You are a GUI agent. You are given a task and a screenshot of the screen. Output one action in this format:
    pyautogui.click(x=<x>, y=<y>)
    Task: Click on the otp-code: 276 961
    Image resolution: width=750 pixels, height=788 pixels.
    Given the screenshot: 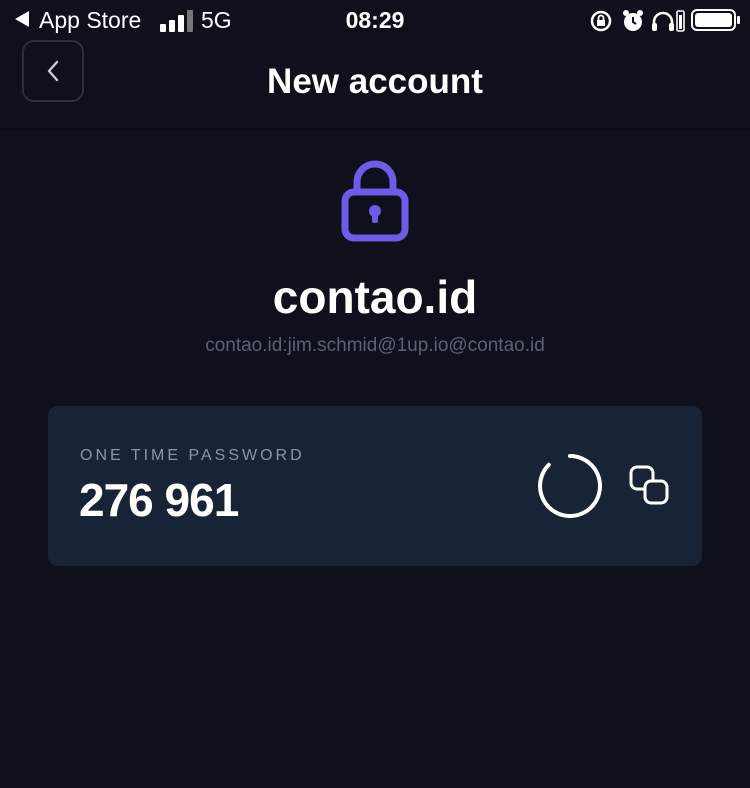 What is the action you would take?
    pyautogui.click(x=159, y=500)
    